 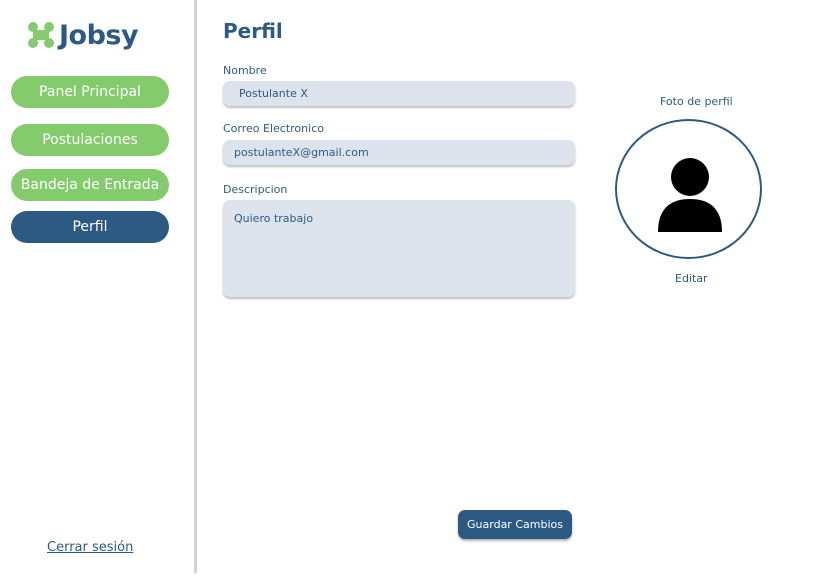 I want to click on photo-caption: Foto de perfil, so click(x=696, y=101).